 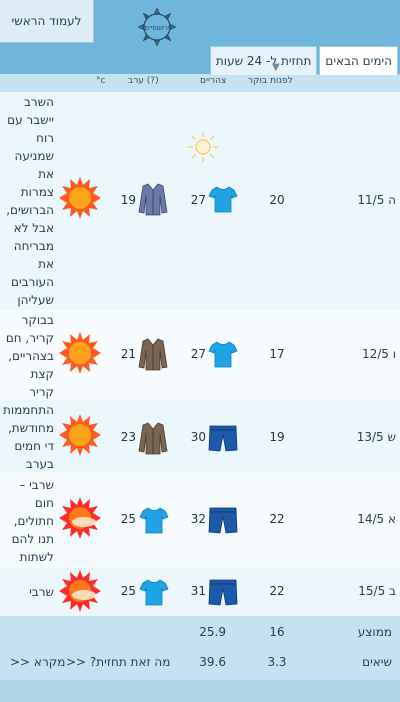 What do you see at coordinates (377, 591) in the screenshot?
I see `day-label: ב 15/5` at bounding box center [377, 591].